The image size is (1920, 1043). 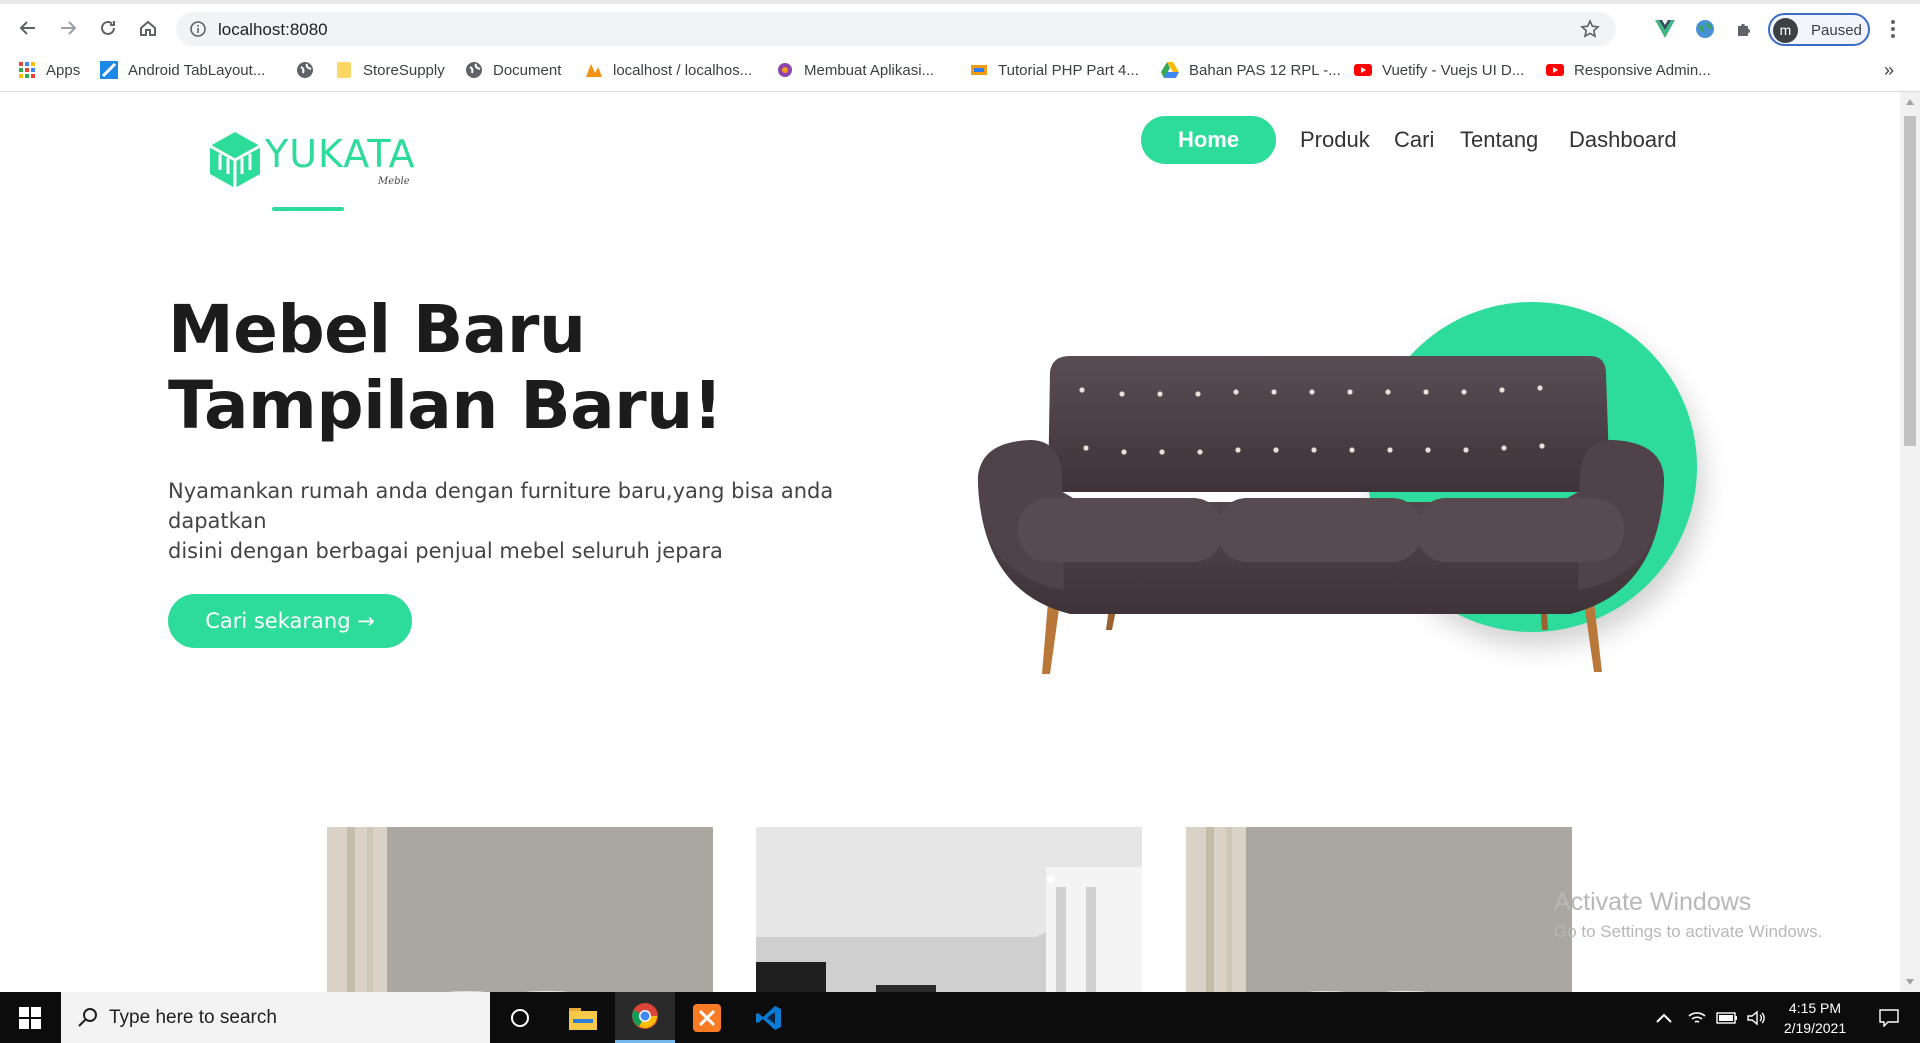 I want to click on bookmark-storesupply: StoreSupply, so click(x=390, y=70).